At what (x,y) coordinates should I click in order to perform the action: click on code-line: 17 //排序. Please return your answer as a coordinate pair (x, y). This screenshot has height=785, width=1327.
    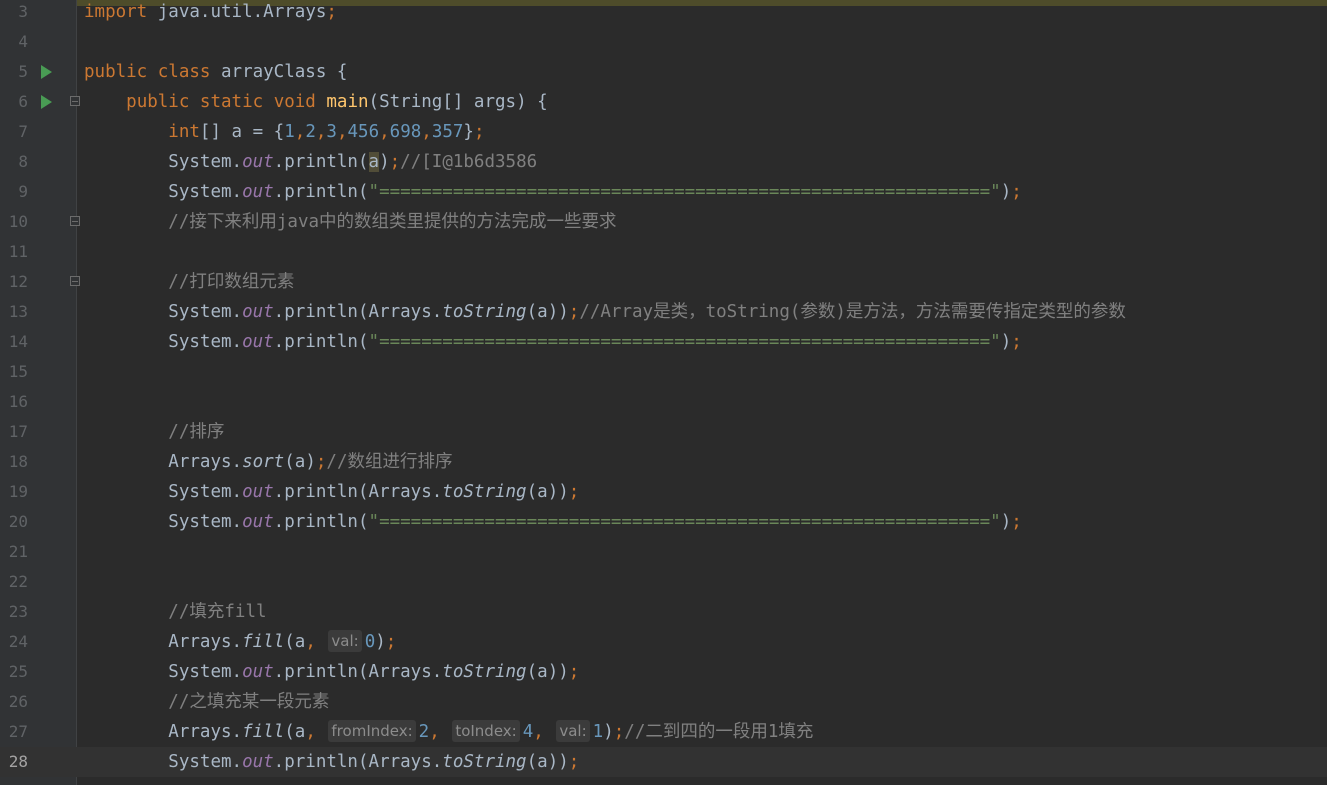
    Looking at the image, I should click on (663, 432).